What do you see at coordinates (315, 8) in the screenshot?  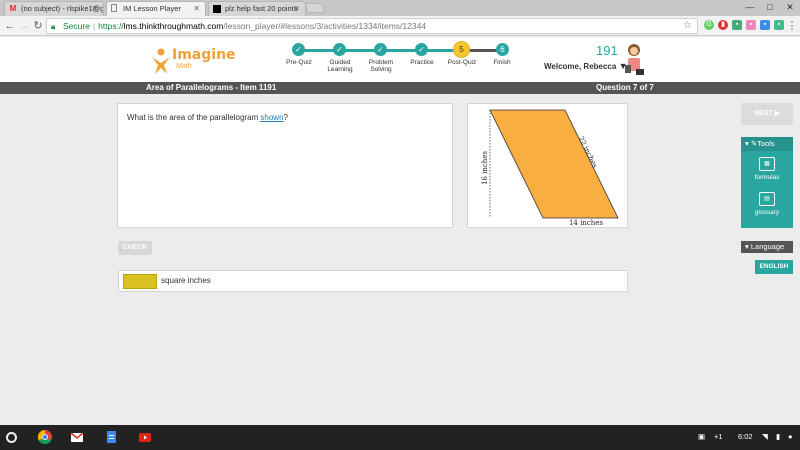 I see `new-tab-button` at bounding box center [315, 8].